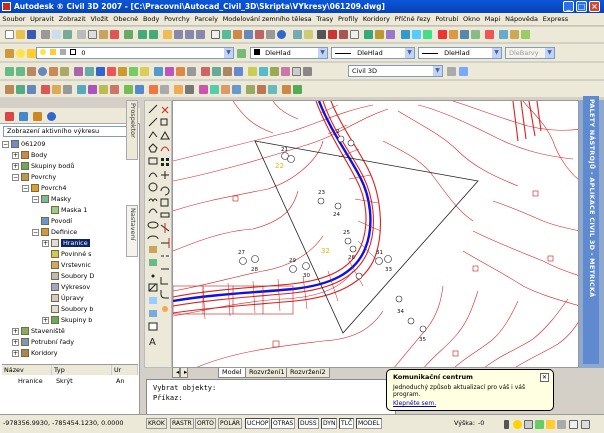 The width and height of the screenshot is (604, 433). I want to click on line-label-icon, so click(81, 89).